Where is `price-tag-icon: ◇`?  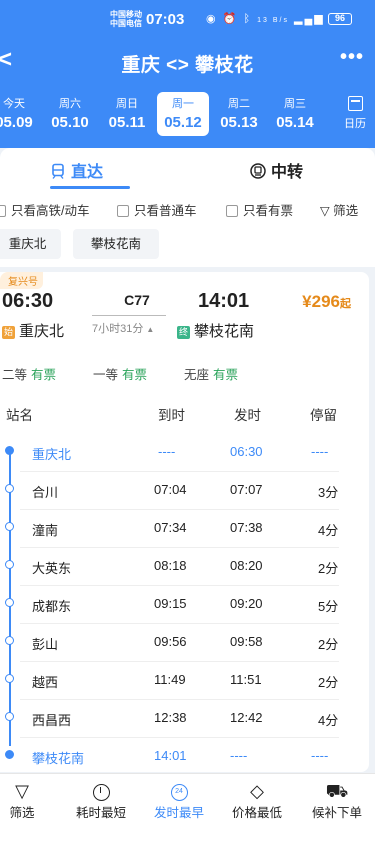
price-tag-icon: ◇ is located at coordinates (257, 791).